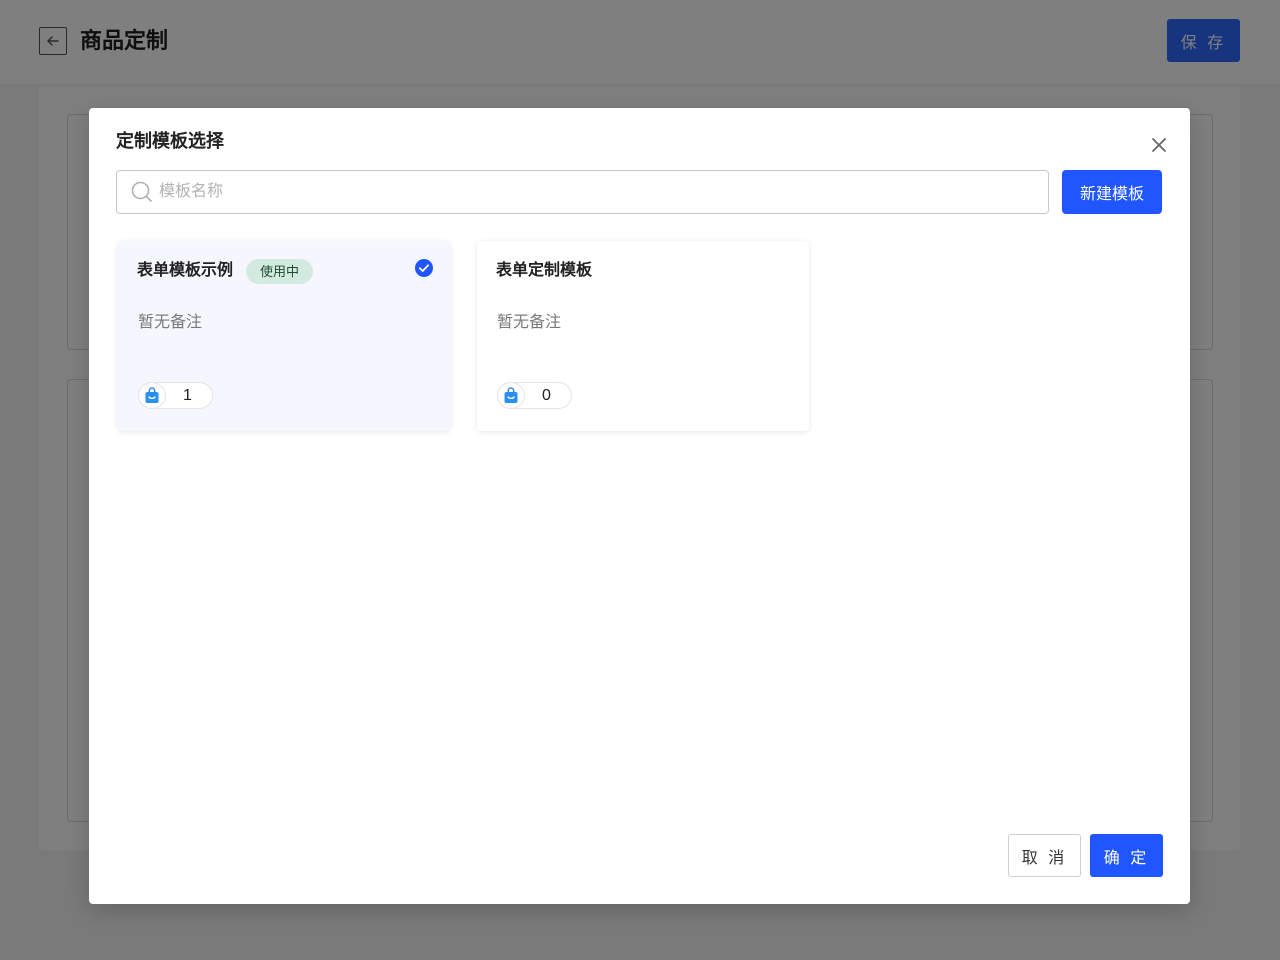 The image size is (1280, 960). What do you see at coordinates (170, 141) in the screenshot?
I see `modal-title: 定制模板选择` at bounding box center [170, 141].